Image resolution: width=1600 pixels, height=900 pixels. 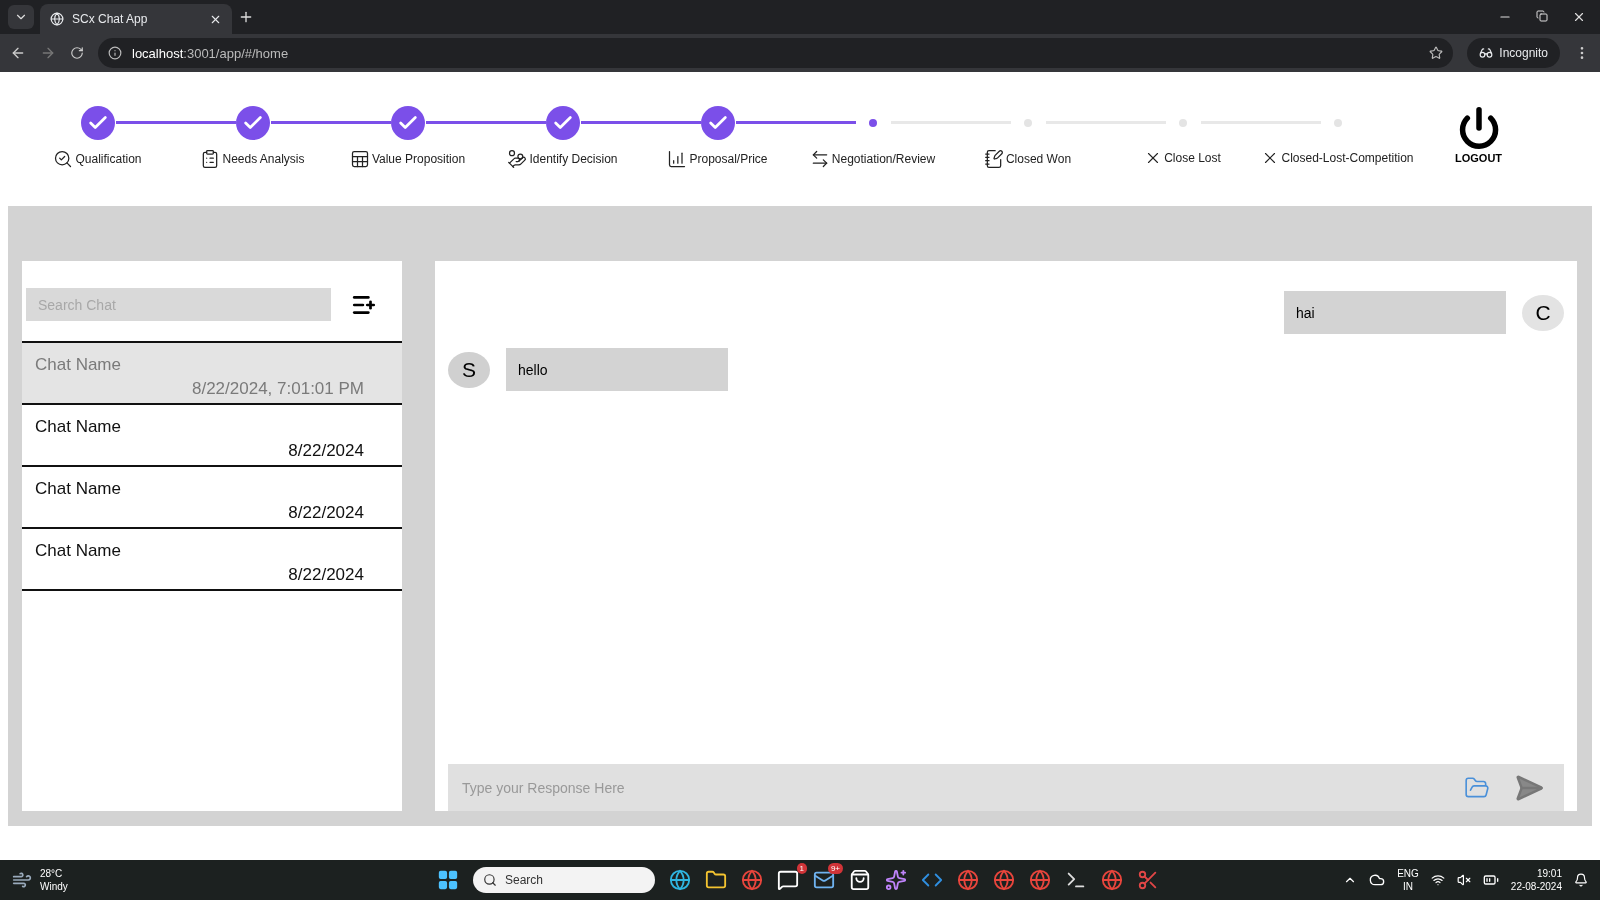 I want to click on notification-badge: 1, so click(x=801, y=868).